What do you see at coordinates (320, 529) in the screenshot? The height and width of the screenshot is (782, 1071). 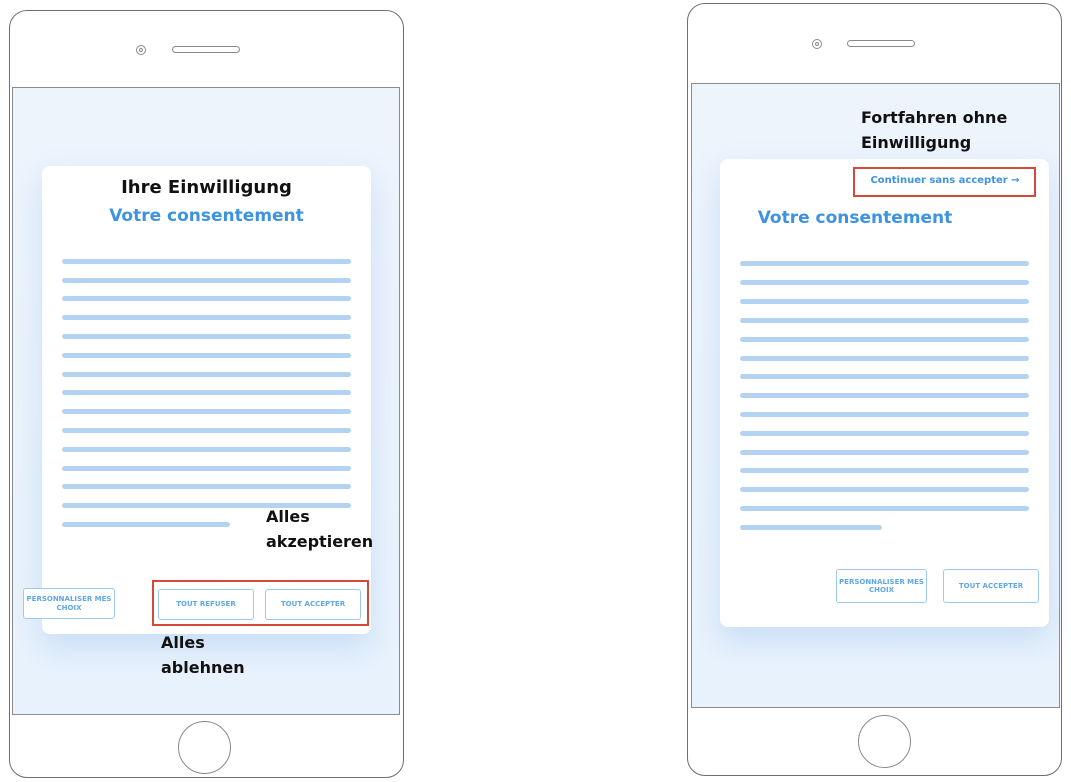 I see `annotation-accept-all: Alles akzeptieren` at bounding box center [320, 529].